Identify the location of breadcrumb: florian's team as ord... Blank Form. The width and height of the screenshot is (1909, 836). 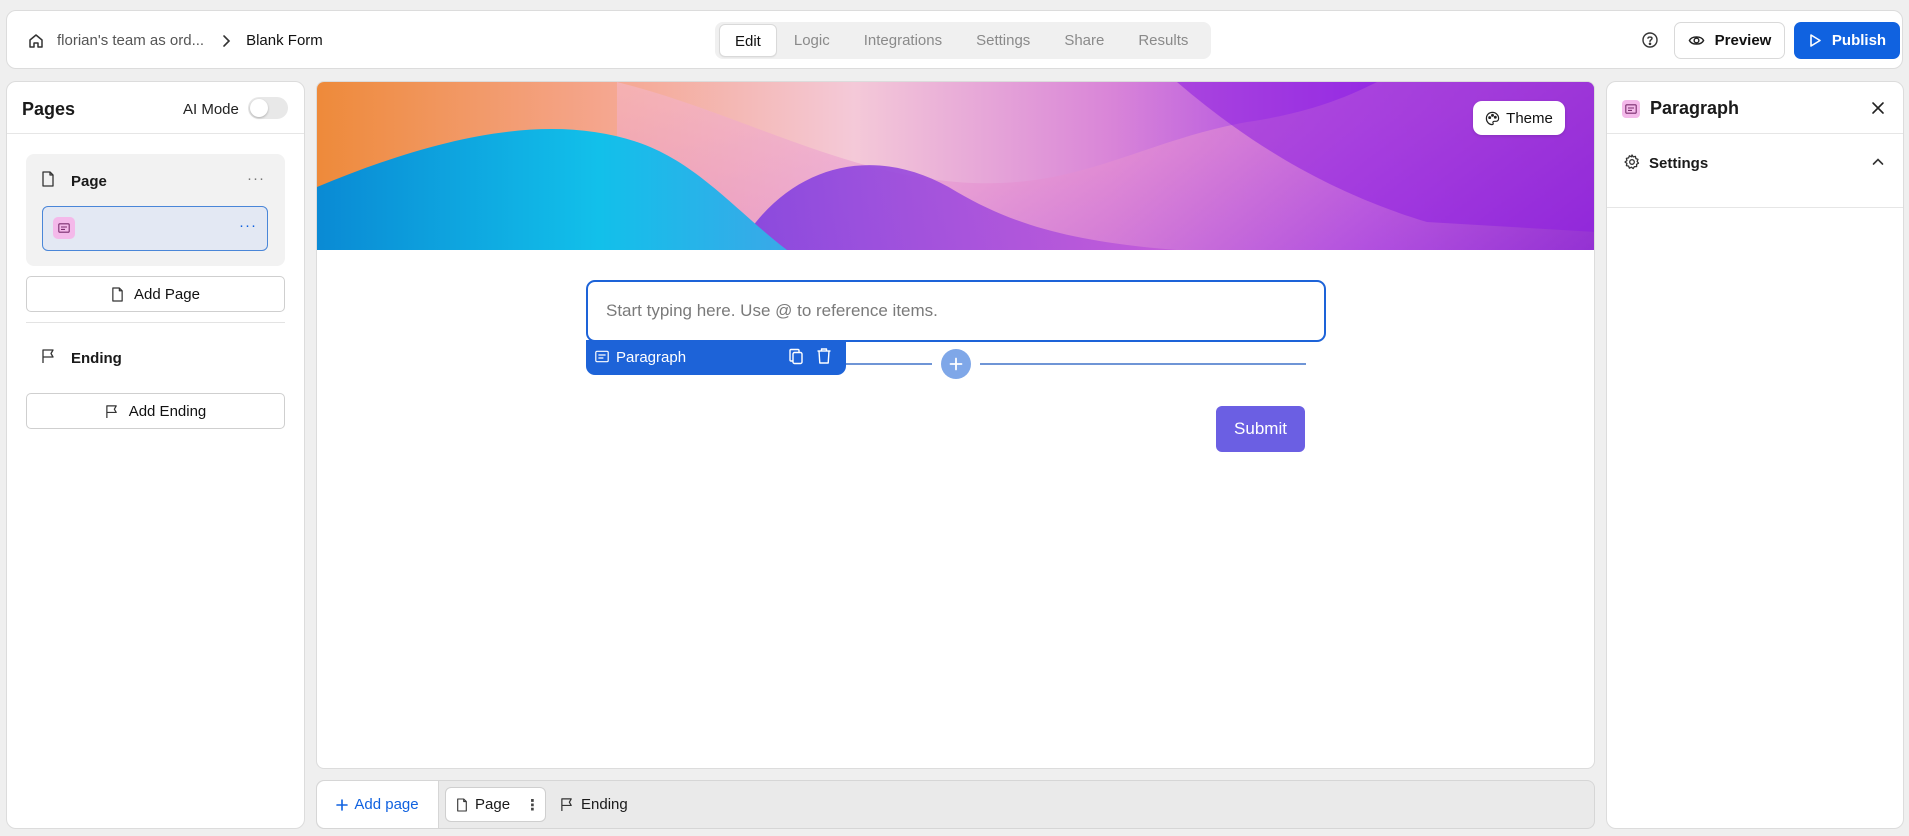
(175, 40).